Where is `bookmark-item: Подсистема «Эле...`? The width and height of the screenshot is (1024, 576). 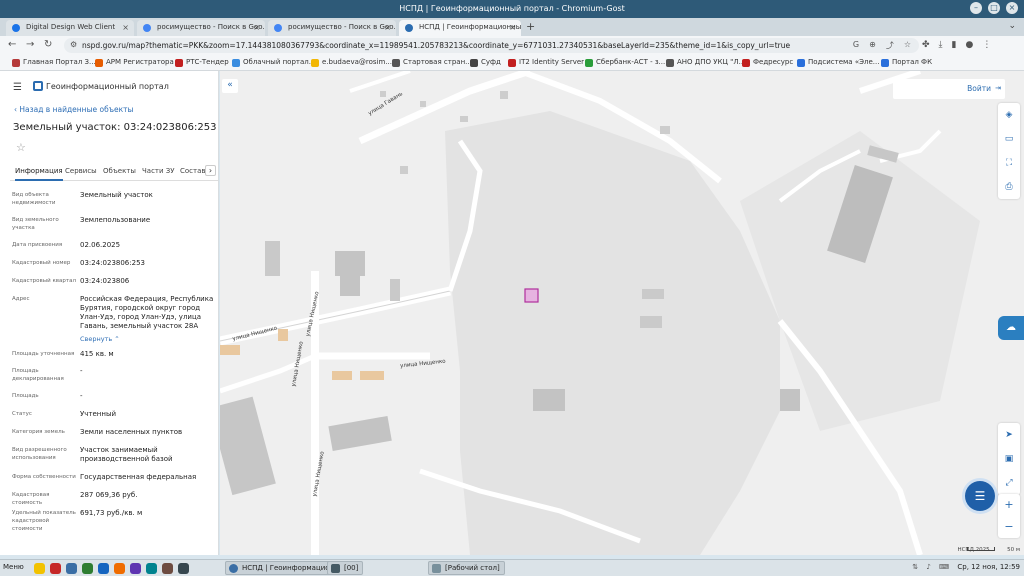
bookmark-item: Подсистема «Эле... is located at coordinates (838, 62).